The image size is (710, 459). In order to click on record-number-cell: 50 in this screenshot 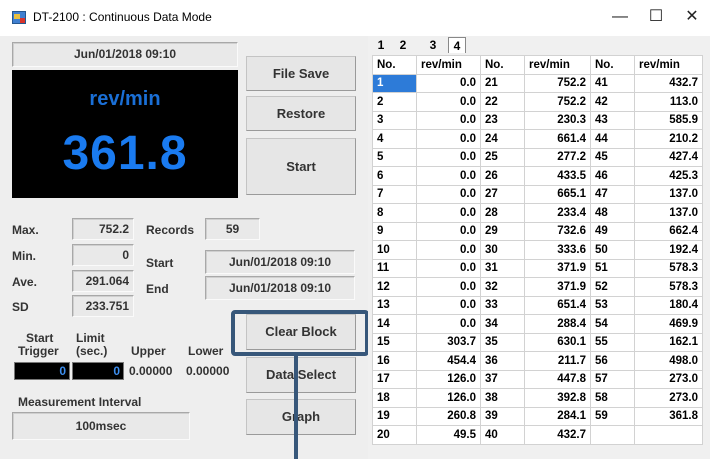, I will do `click(612, 250)`.